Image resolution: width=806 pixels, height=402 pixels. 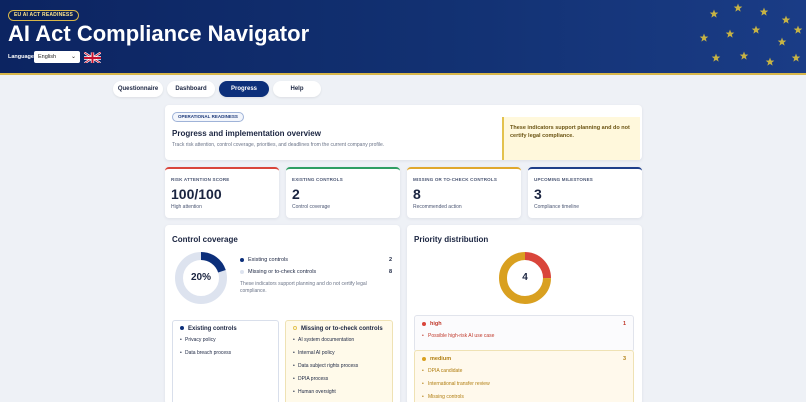 I want to click on stat-existing-controls: EXISTING CONTROLS 2 Control coverage, so click(x=343, y=192).